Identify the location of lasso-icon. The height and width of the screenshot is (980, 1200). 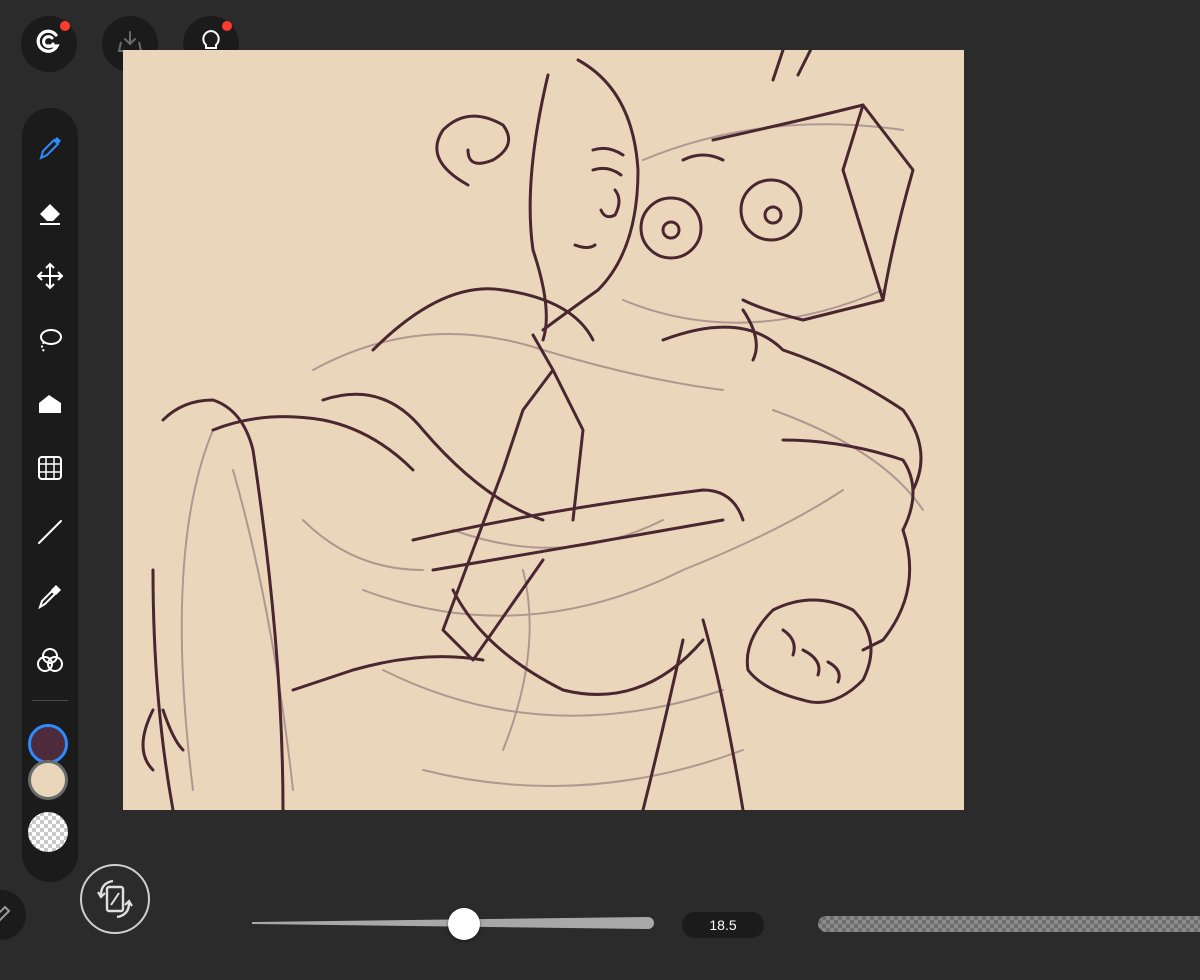
(51, 340).